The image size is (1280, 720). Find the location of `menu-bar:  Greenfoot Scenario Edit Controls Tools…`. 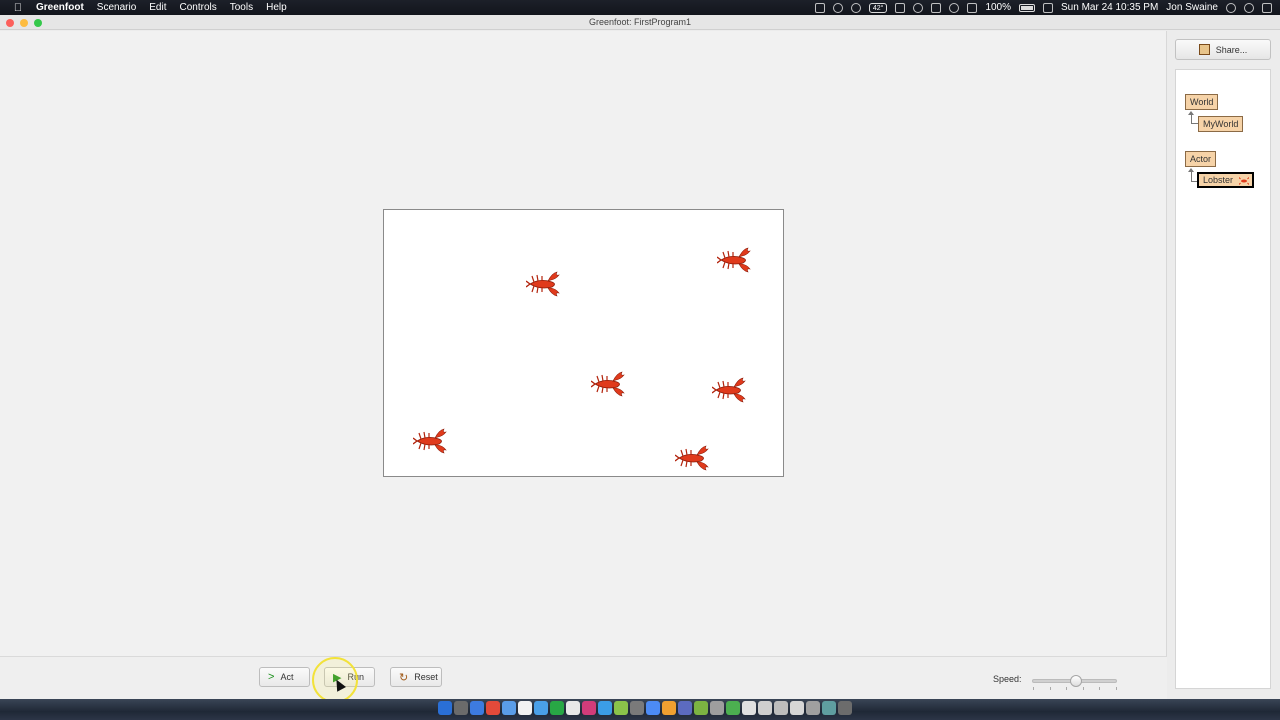

menu-bar:  Greenfoot Scenario Edit Controls Tools… is located at coordinates (640, 7).